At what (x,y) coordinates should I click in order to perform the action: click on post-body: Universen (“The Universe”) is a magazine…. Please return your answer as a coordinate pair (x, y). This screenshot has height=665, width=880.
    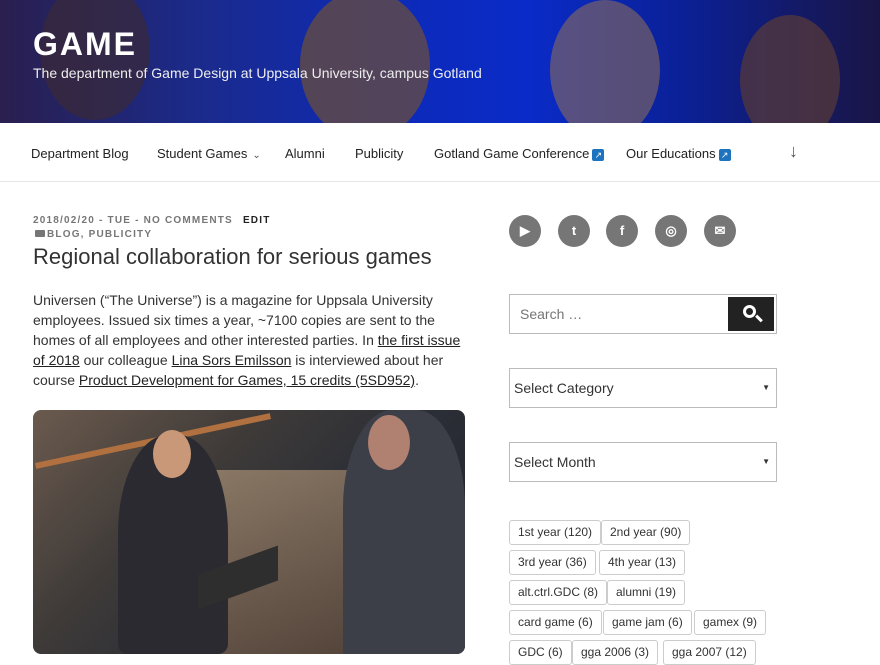
    Looking at the image, I should click on (253, 340).